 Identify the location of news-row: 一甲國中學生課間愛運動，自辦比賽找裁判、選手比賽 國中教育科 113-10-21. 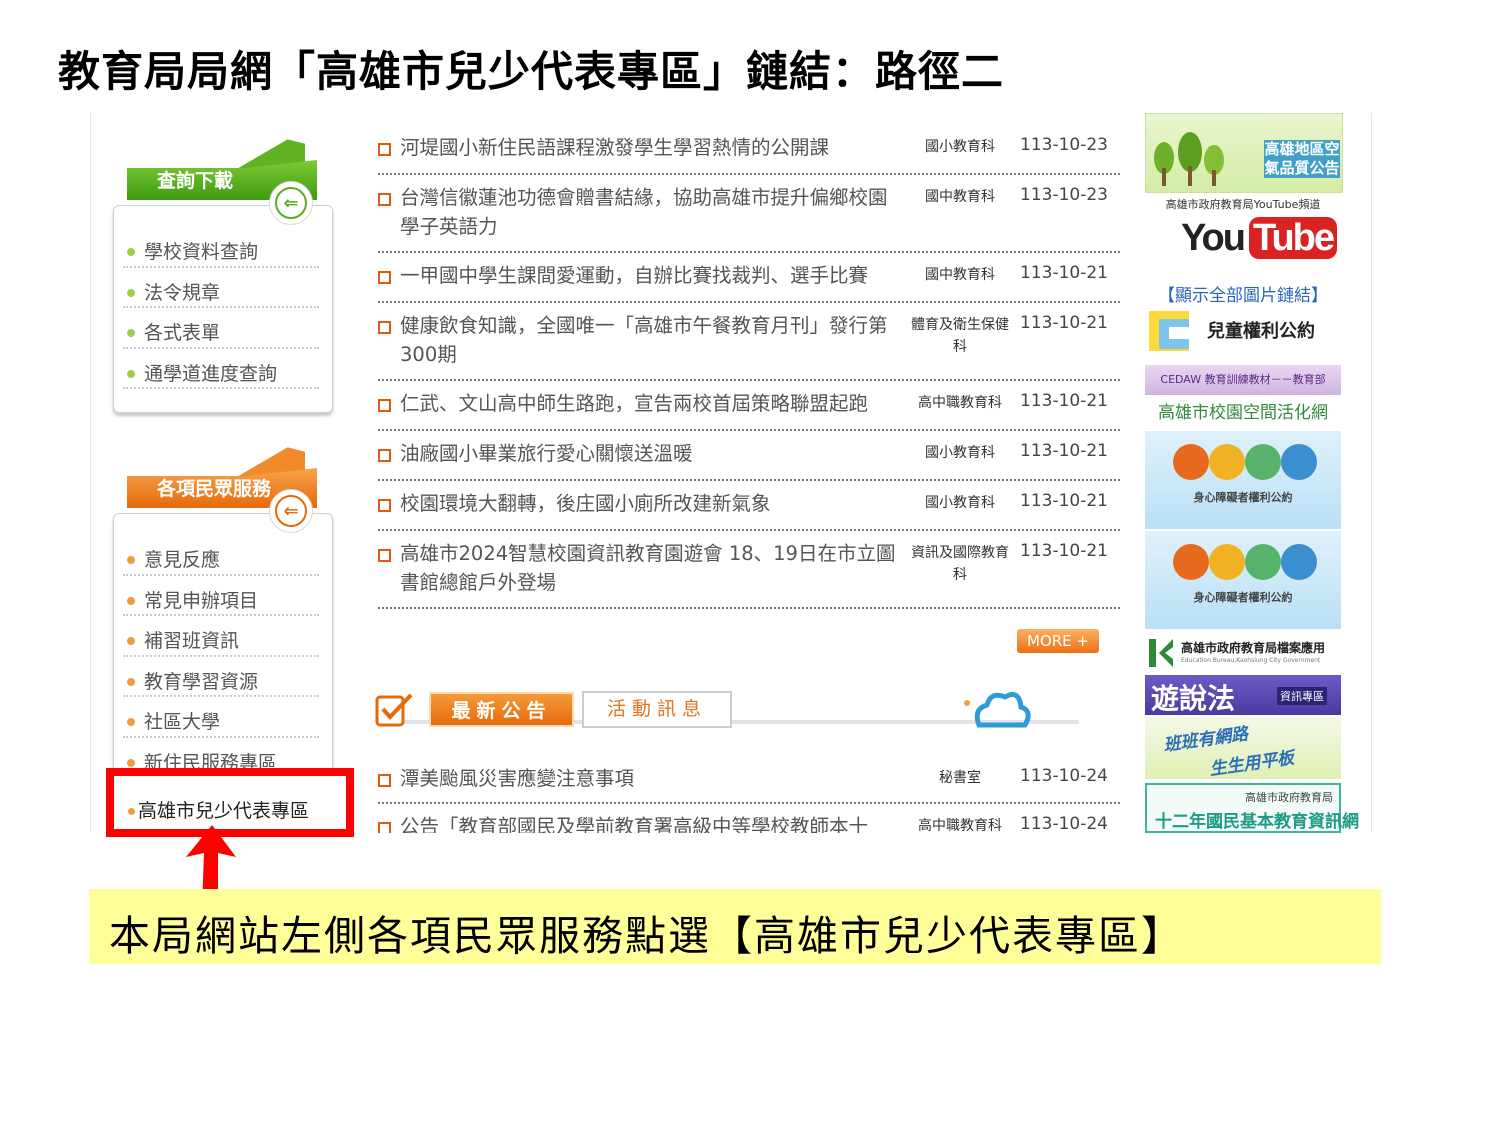
(749, 278).